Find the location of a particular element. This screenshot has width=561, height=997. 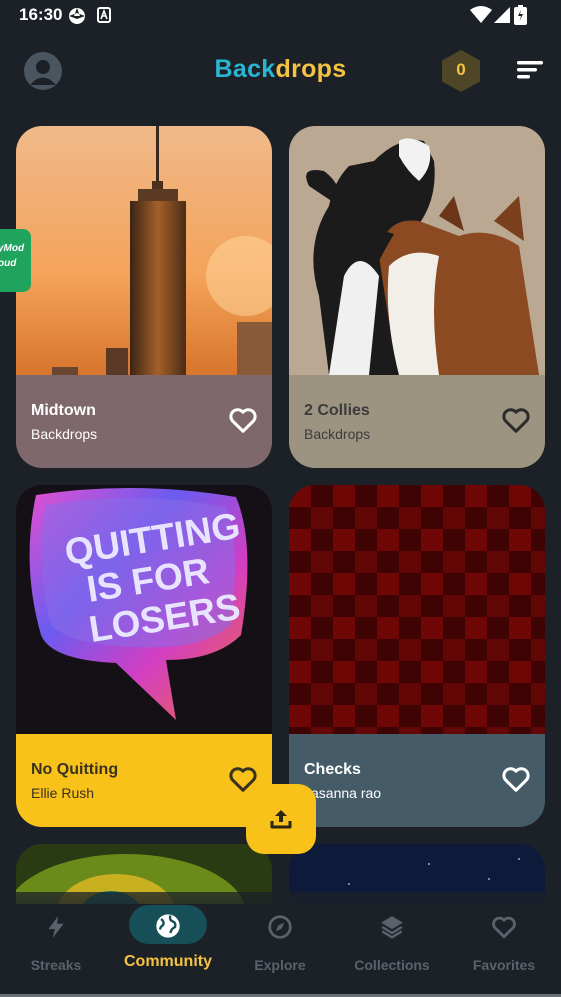

nav-label: Collections is located at coordinates (392, 965).